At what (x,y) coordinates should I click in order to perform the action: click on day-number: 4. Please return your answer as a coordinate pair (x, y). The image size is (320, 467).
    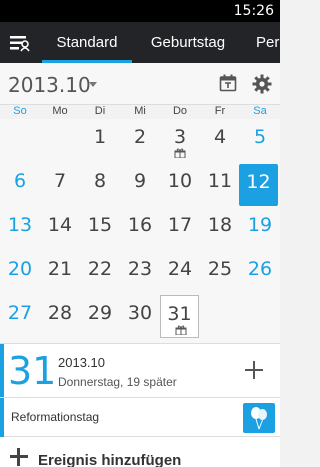
    Looking at the image, I should click on (220, 137).